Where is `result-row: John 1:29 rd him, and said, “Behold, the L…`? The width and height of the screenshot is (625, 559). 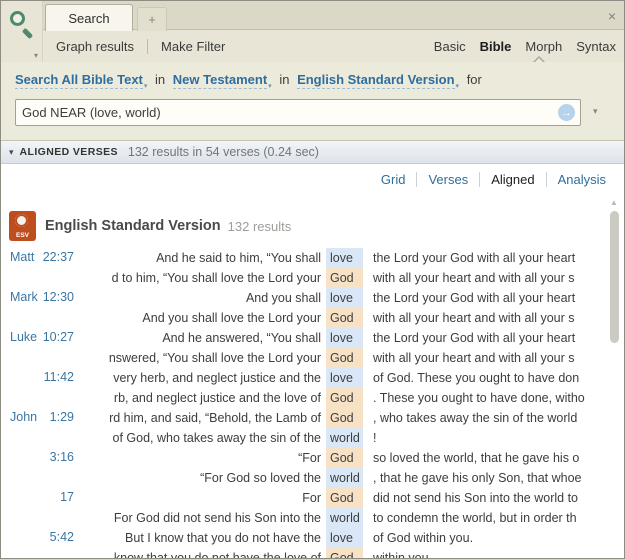 result-row: John 1:29 rd him, and said, “Behold, the L… is located at coordinates (304, 418).